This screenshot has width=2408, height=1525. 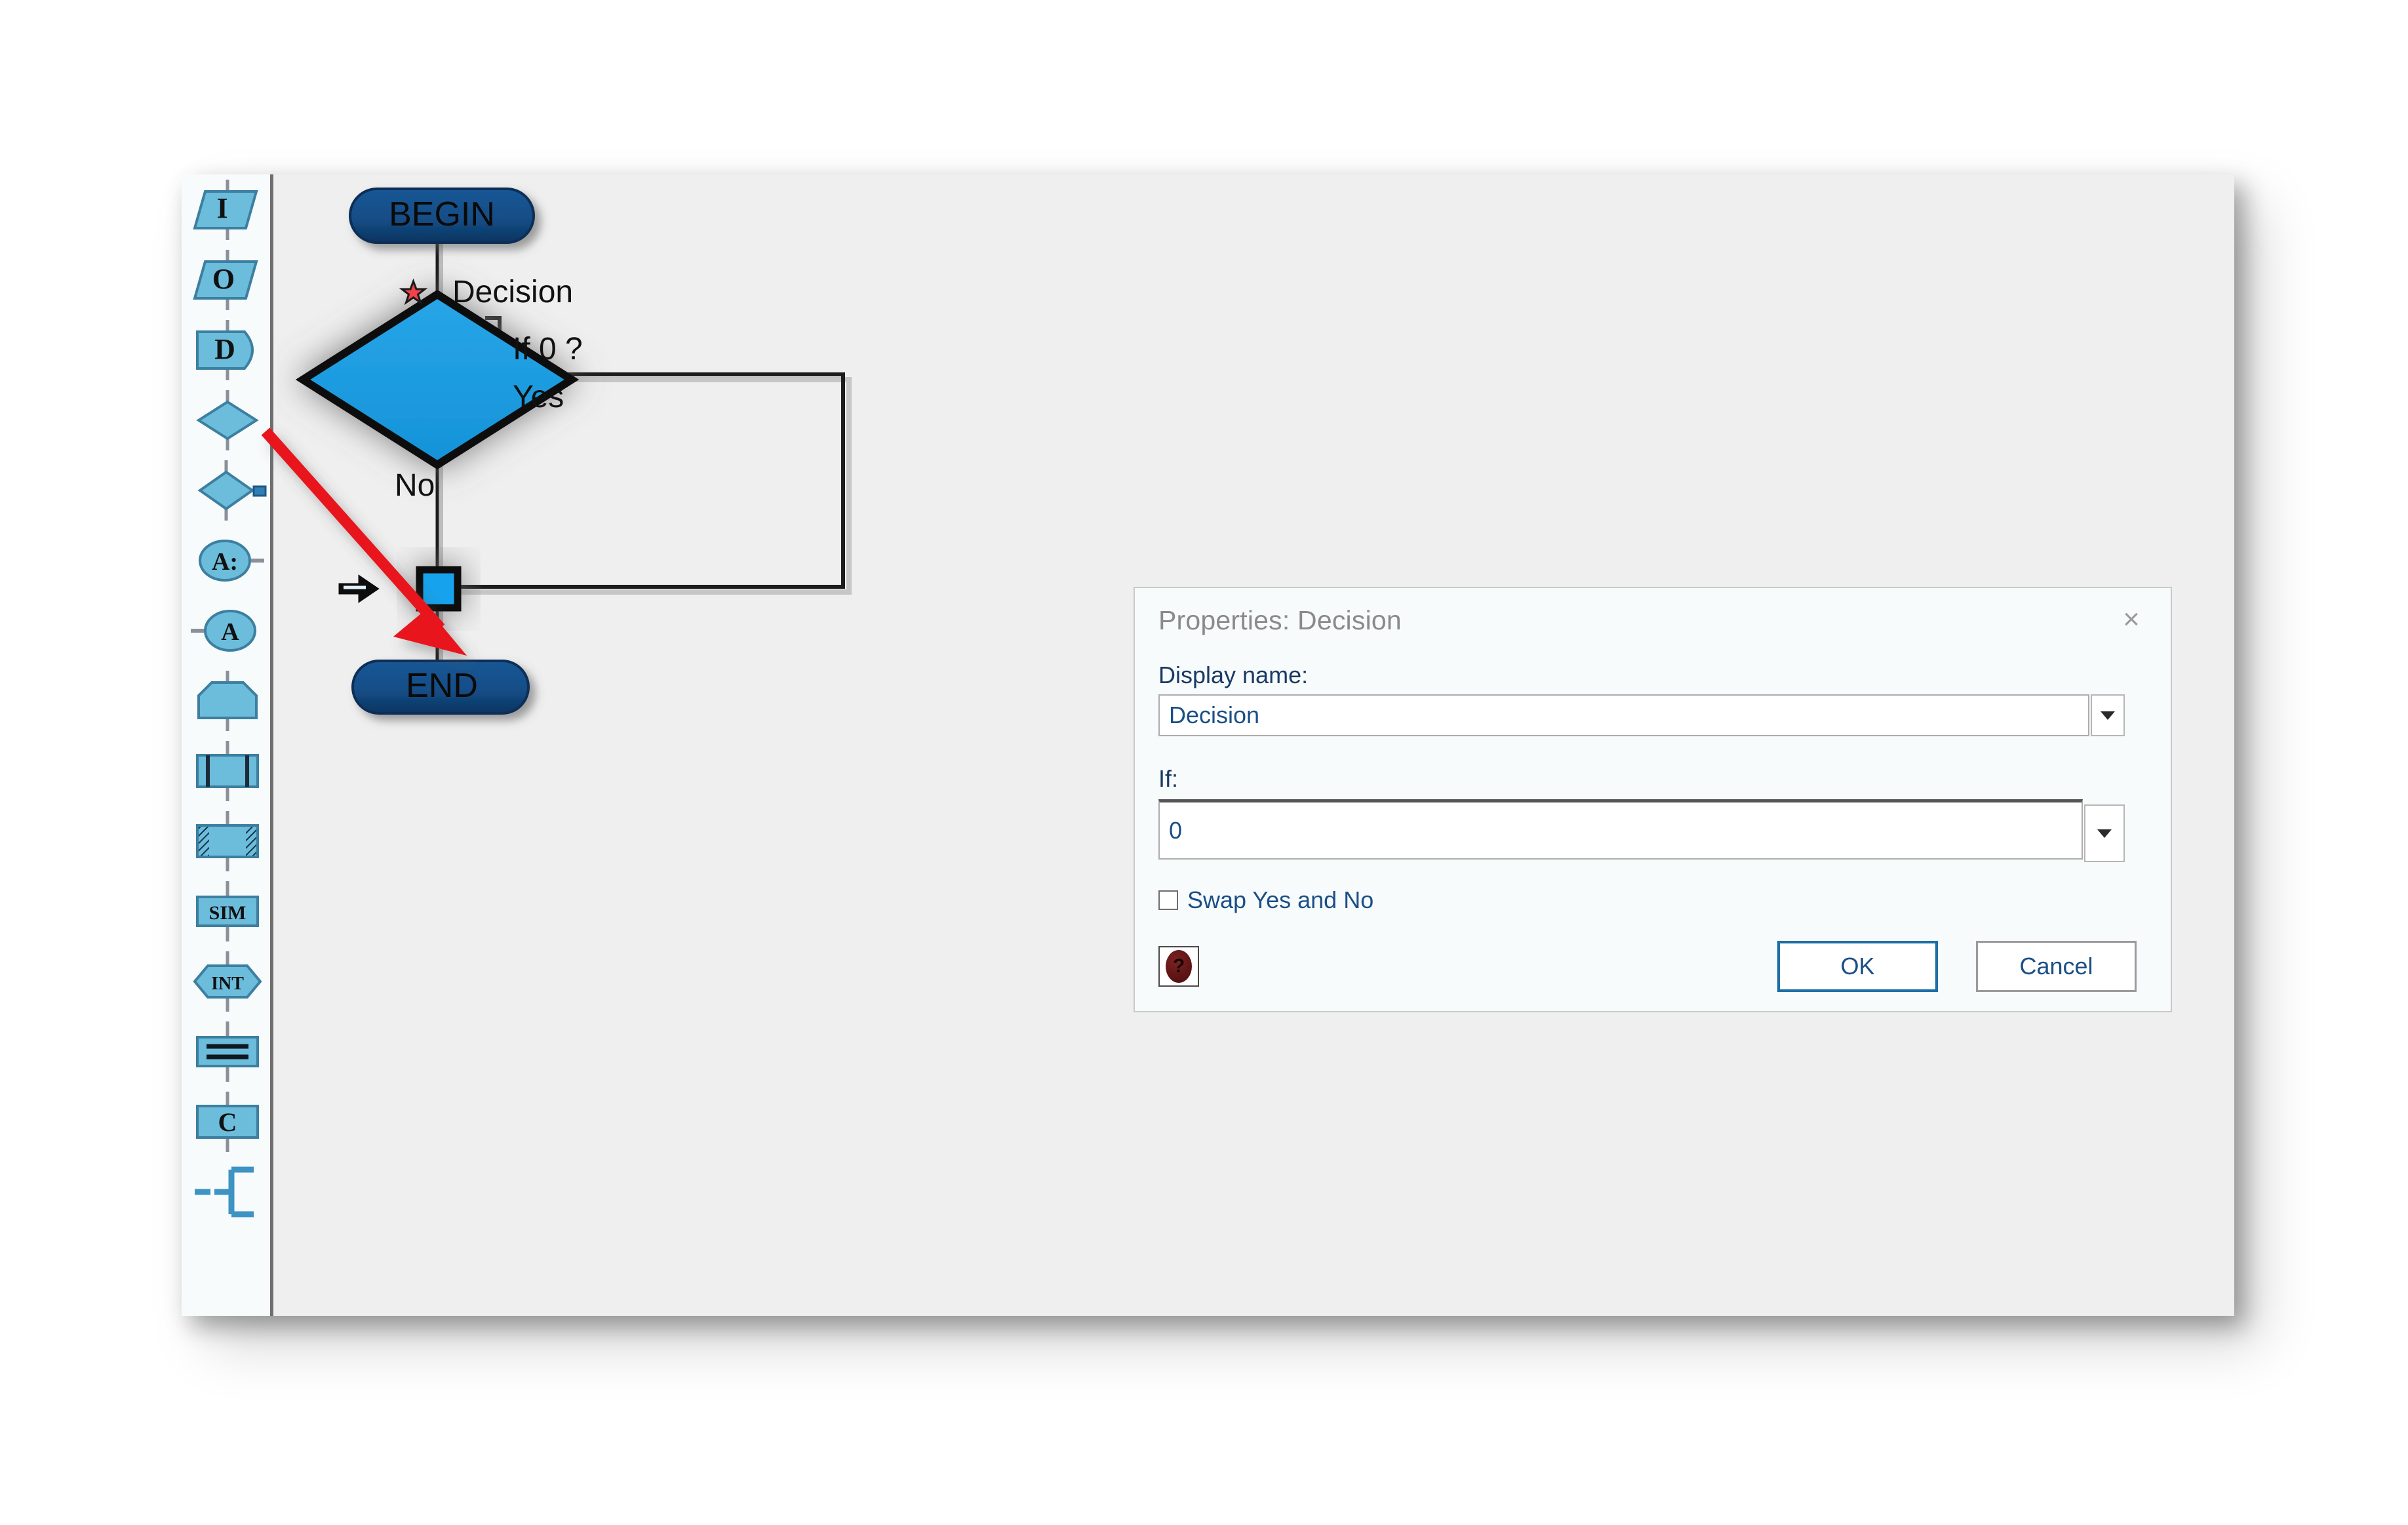 I want to click on connector-label-shape-icon: A:, so click(x=231, y=560).